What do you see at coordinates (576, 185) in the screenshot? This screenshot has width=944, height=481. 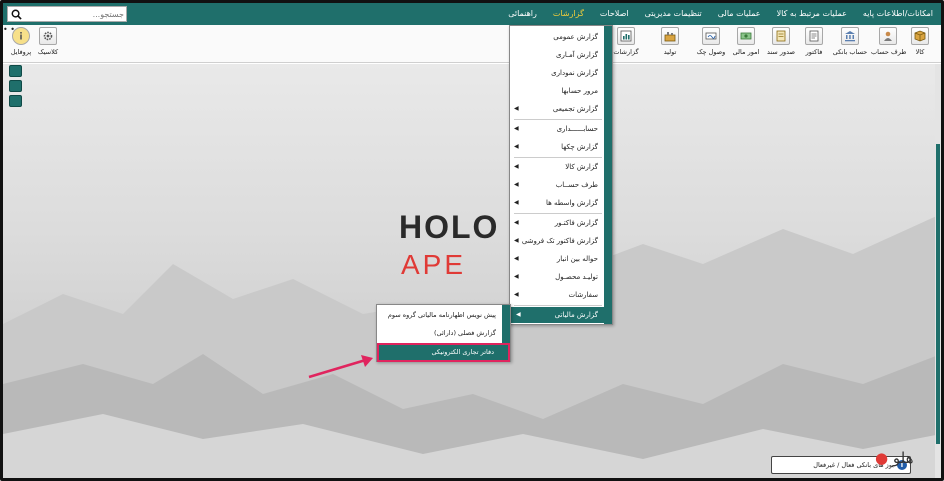 I see `dropdown-item-label: طرف حســاب` at bounding box center [576, 185].